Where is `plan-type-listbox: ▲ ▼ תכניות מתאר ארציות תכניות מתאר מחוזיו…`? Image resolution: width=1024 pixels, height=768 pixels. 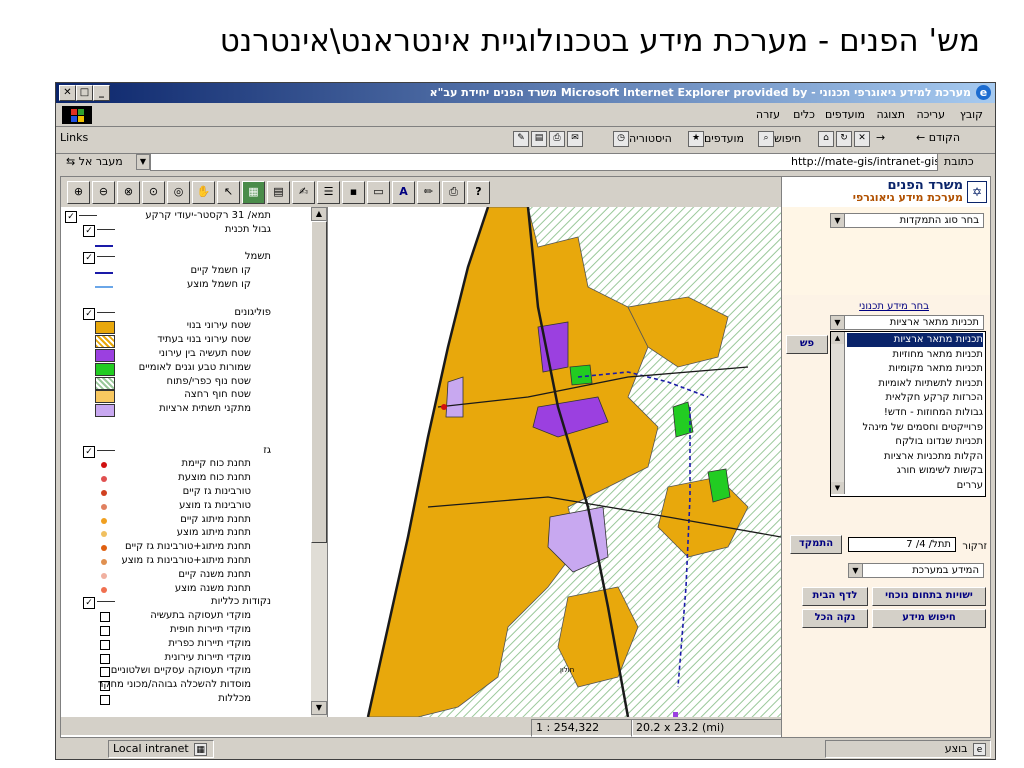 plan-type-listbox: ▲ ▼ תכניות מתאר ארציות תכניות מתאר מחוזיו… is located at coordinates (908, 414).